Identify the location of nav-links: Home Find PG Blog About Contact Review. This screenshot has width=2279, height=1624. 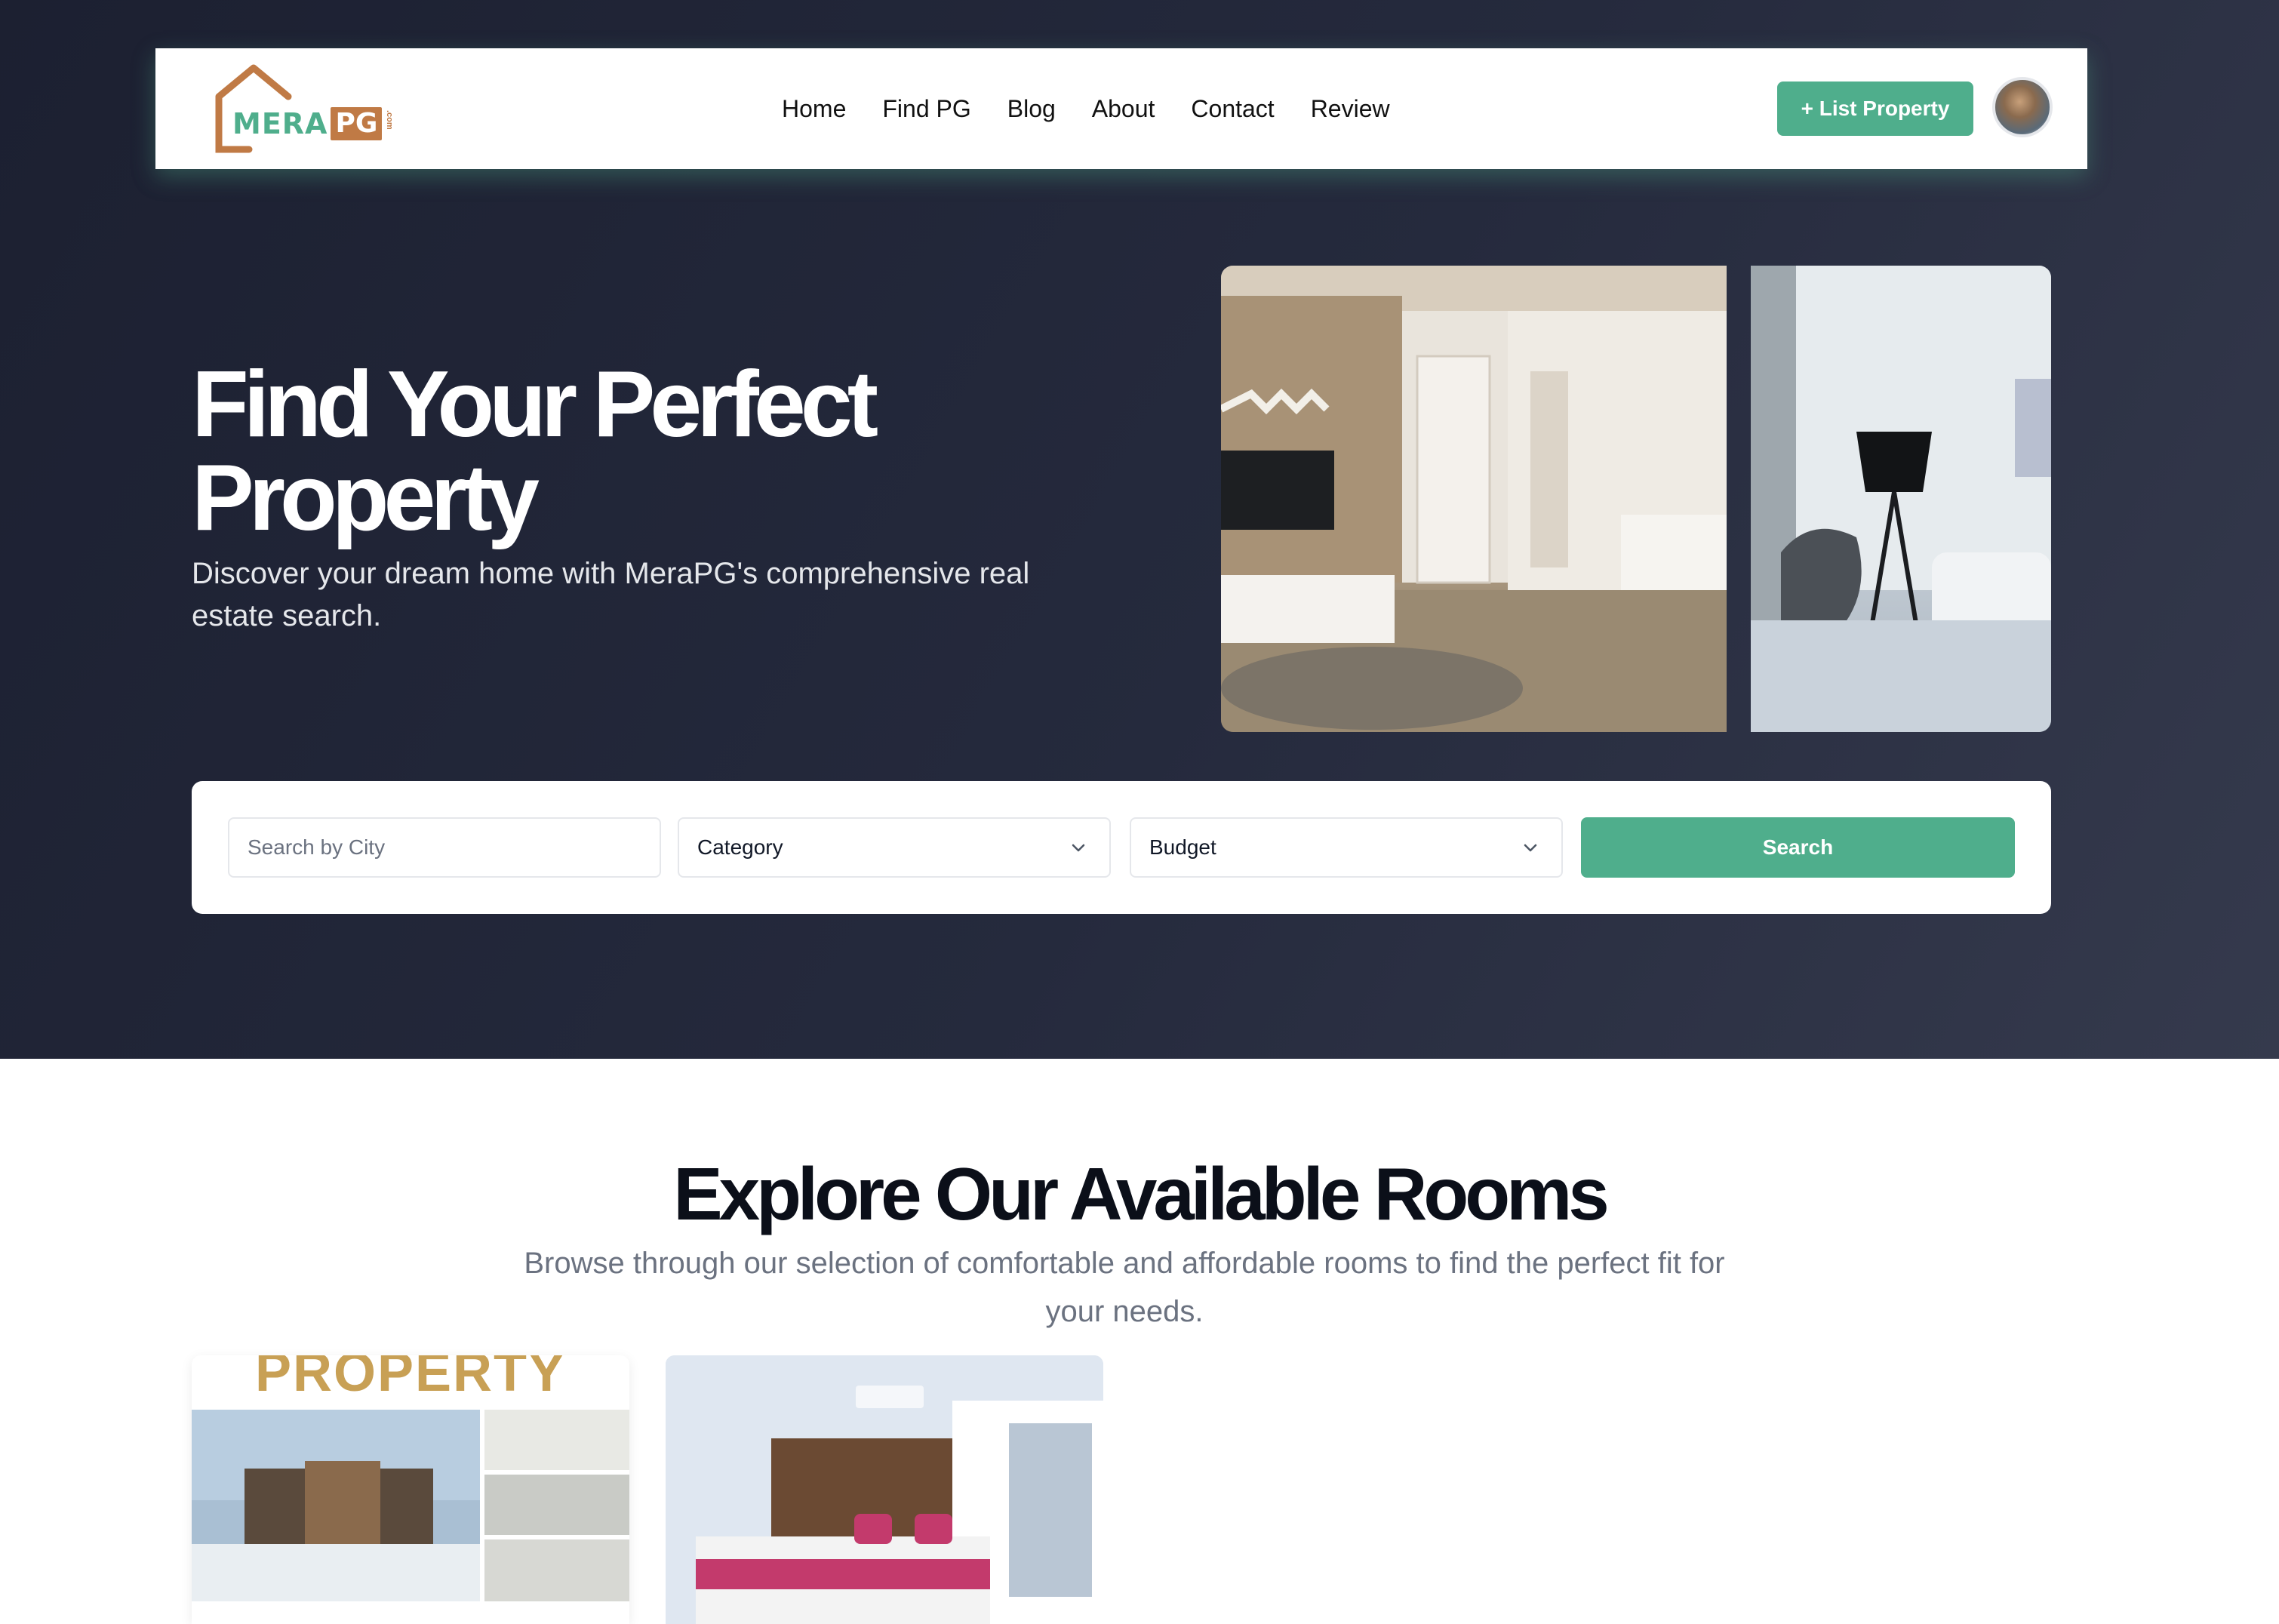
(1086, 108).